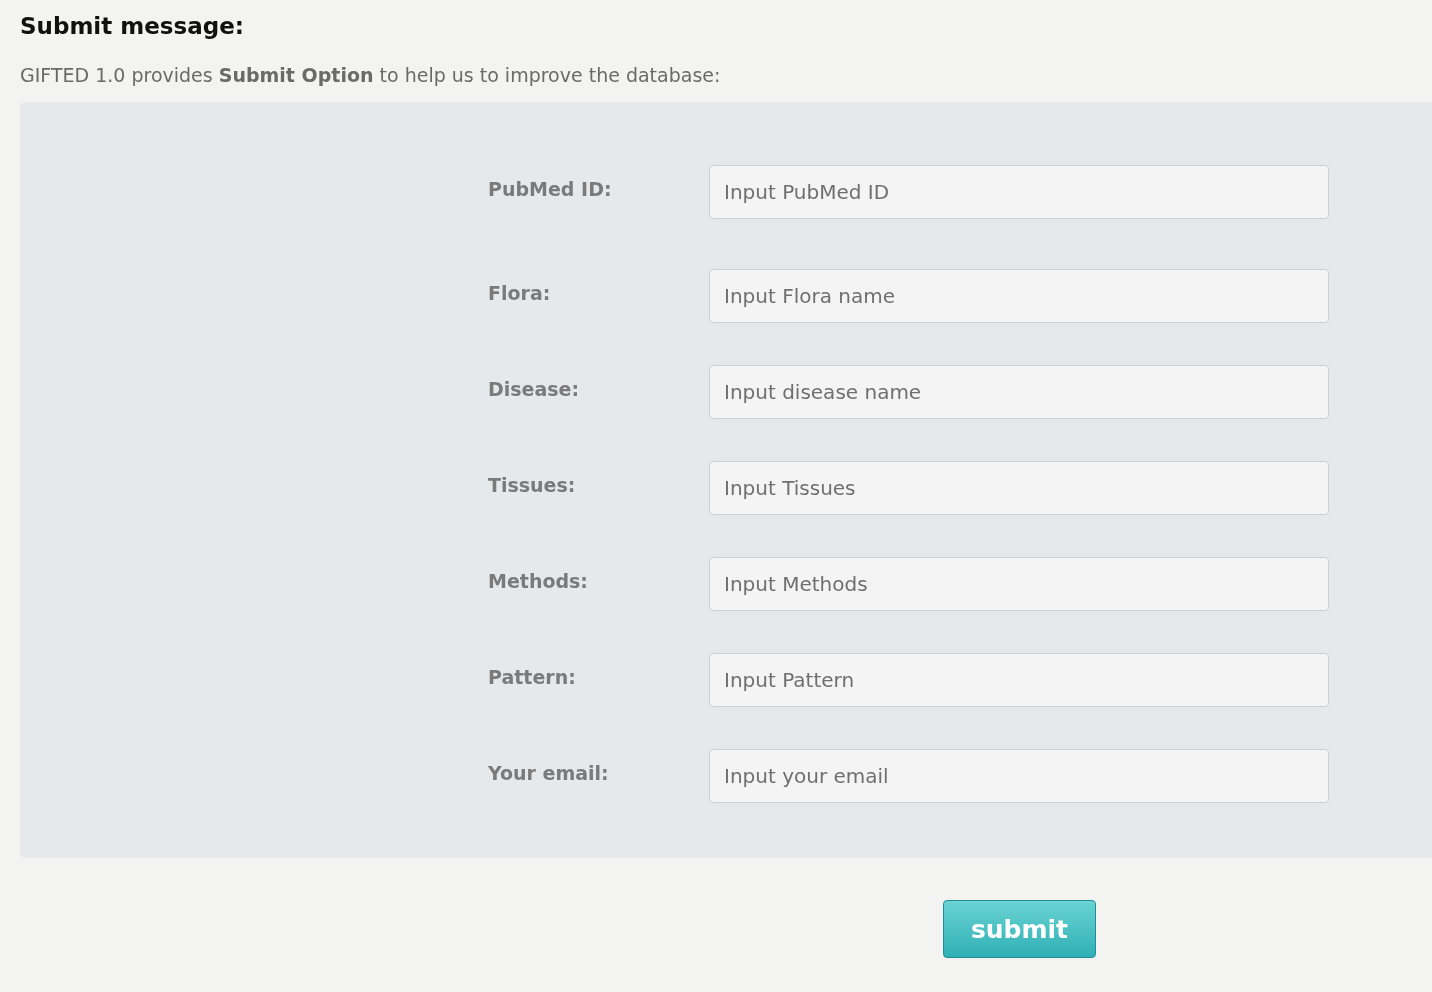 This screenshot has width=1432, height=992. I want to click on submit-button: submit, so click(1019, 929).